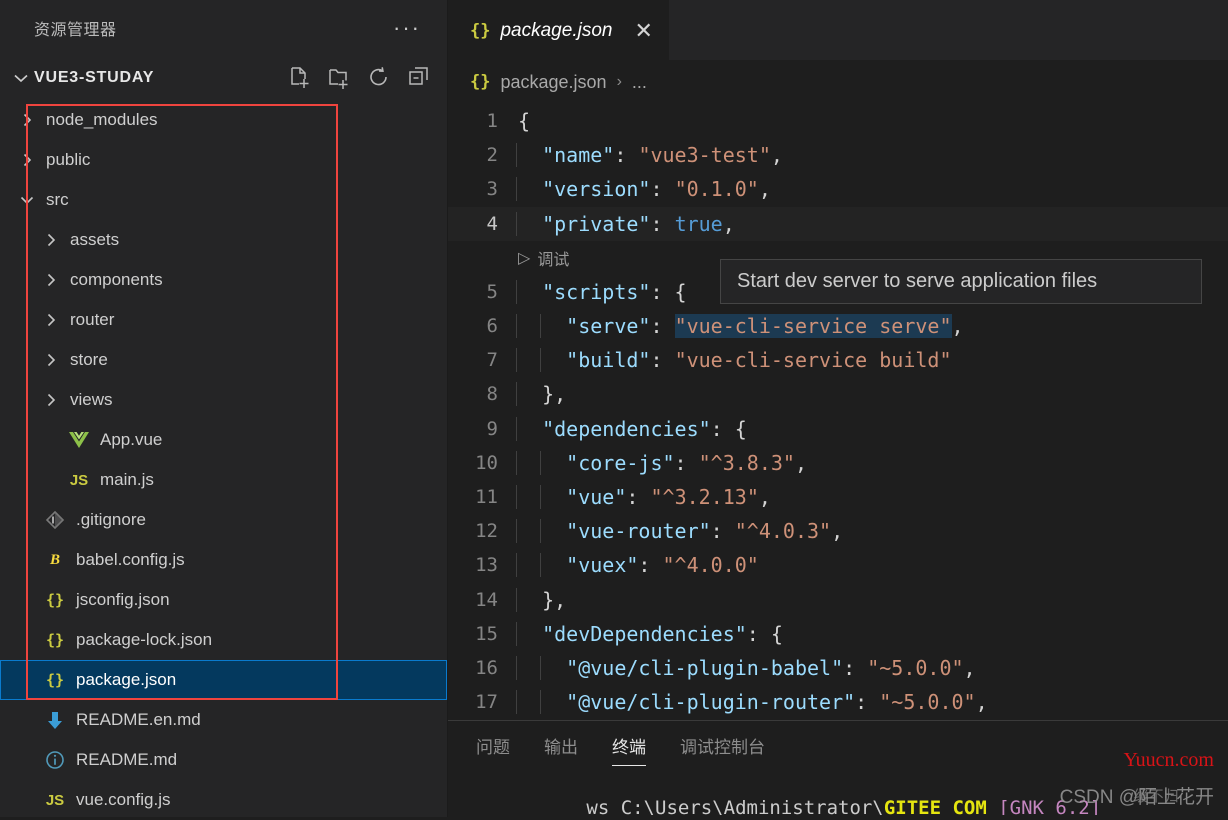 The height and width of the screenshot is (820, 1228). What do you see at coordinates (223, 400) in the screenshot?
I see `tree-folder-row: views` at bounding box center [223, 400].